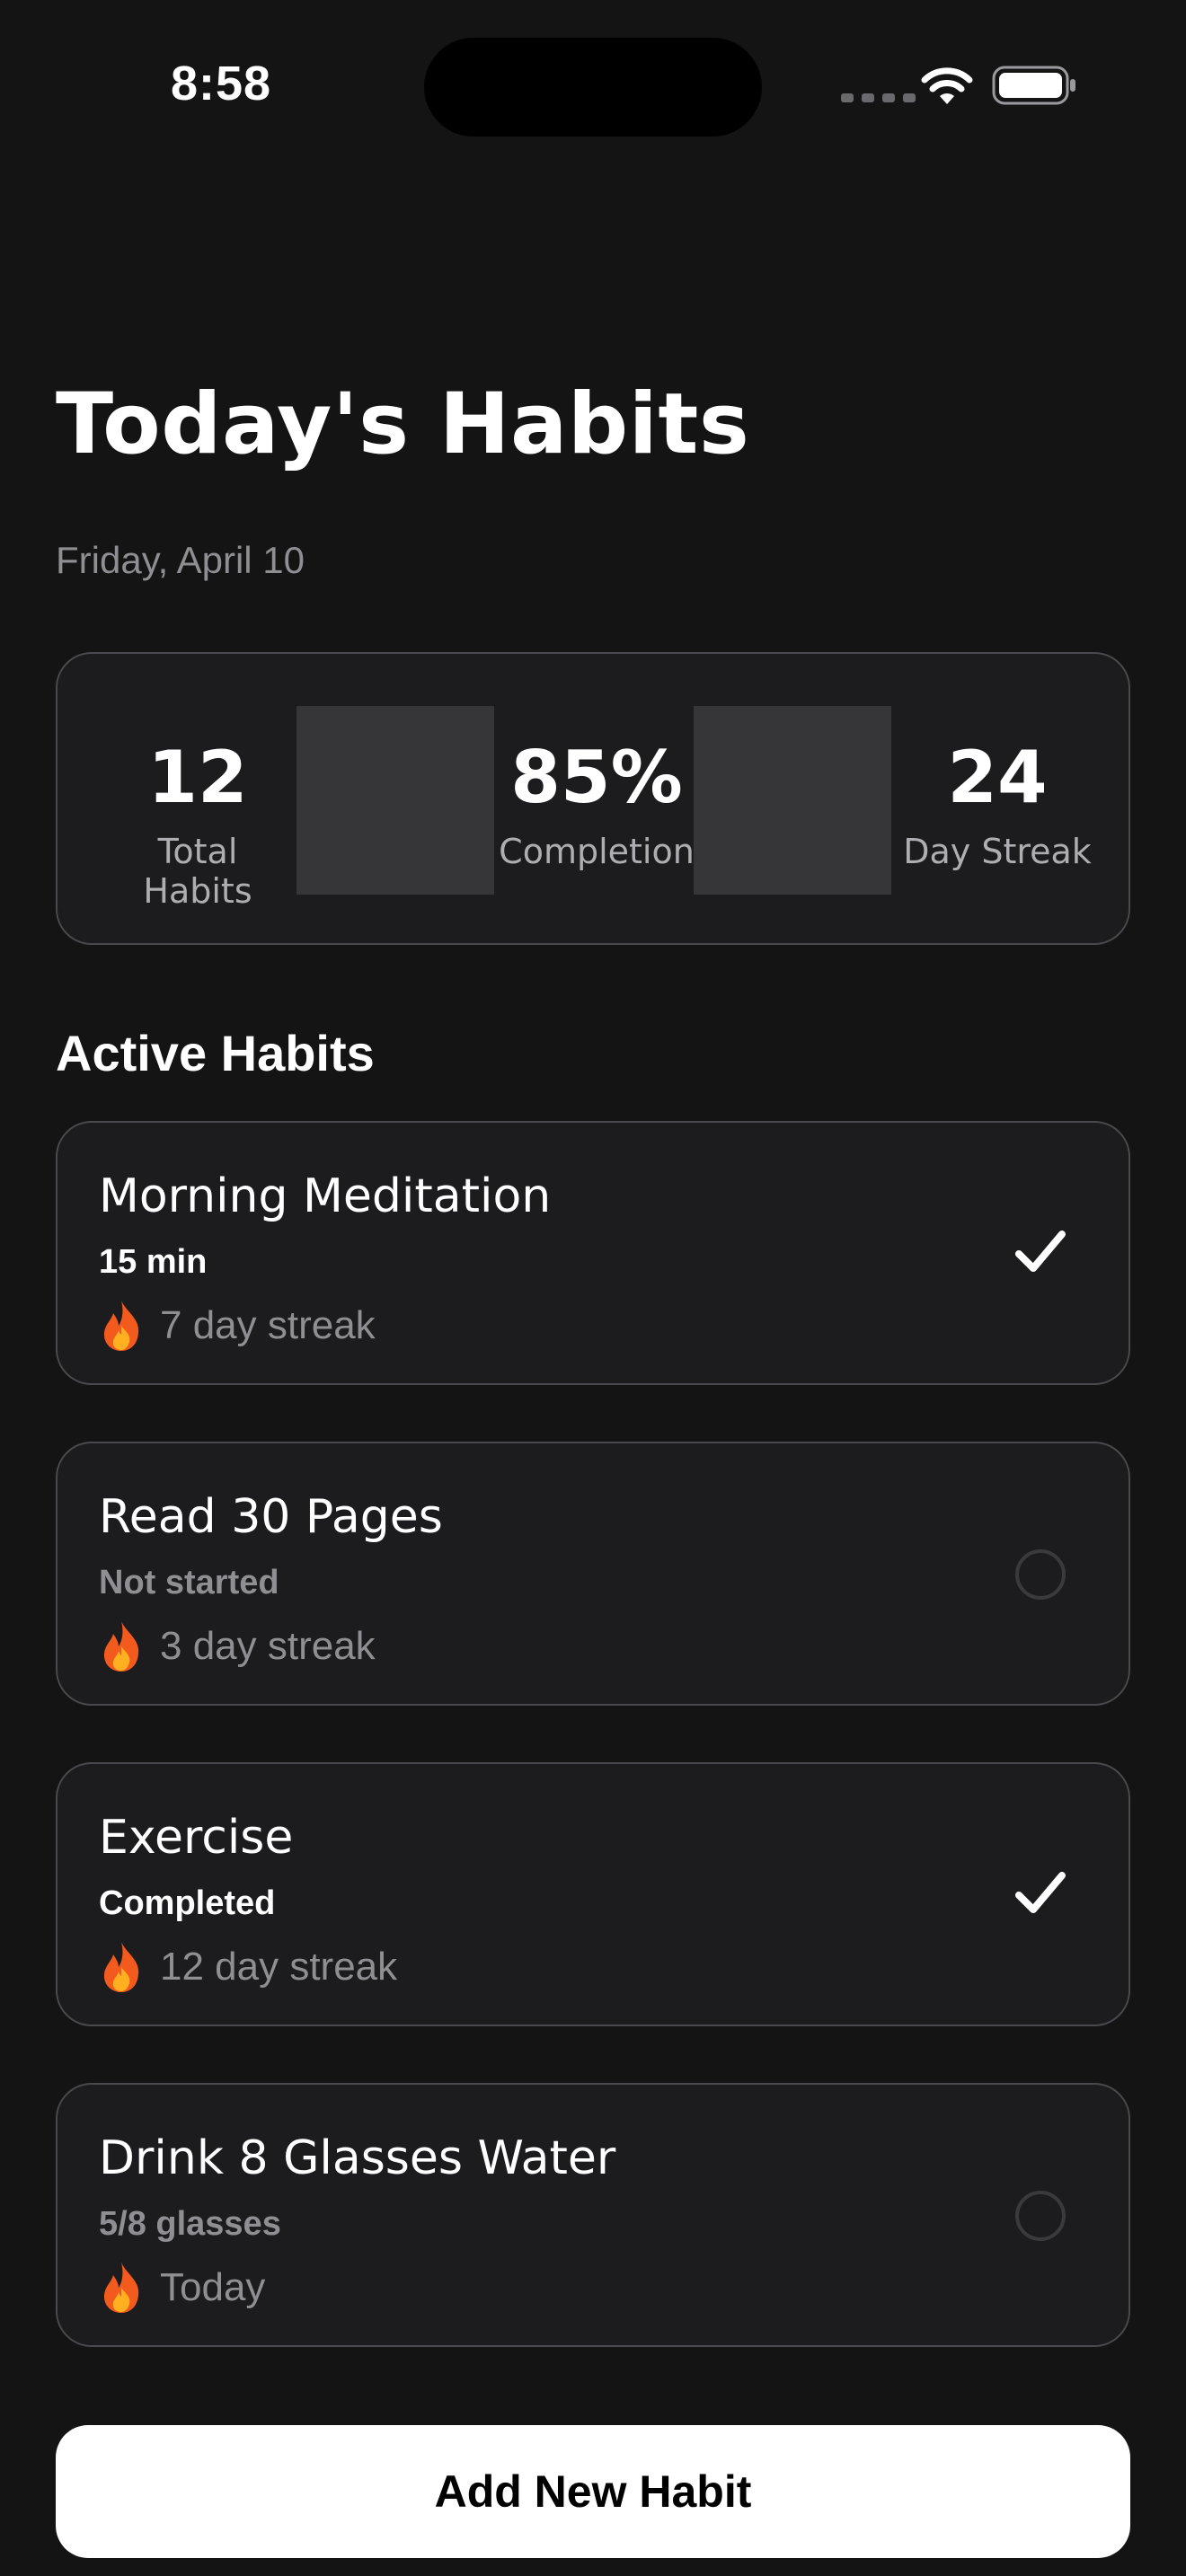  I want to click on habit-streak: 12 day streak, so click(248, 1967).